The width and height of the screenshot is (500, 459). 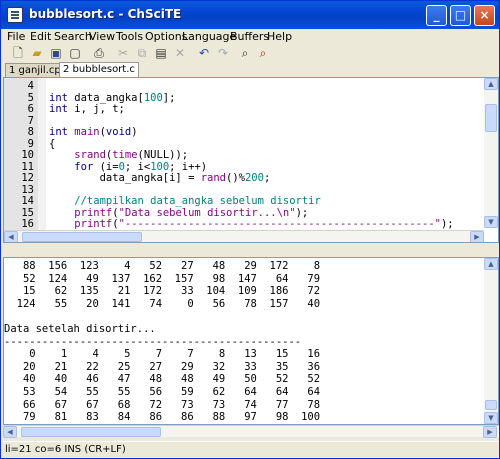 What do you see at coordinates (102, 36) in the screenshot?
I see `menu-view: View` at bounding box center [102, 36].